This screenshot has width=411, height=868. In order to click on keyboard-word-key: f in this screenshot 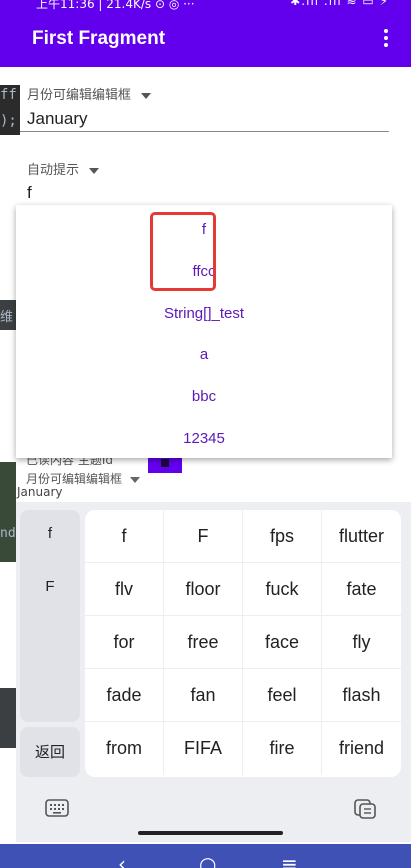, I will do `click(124, 536)`.